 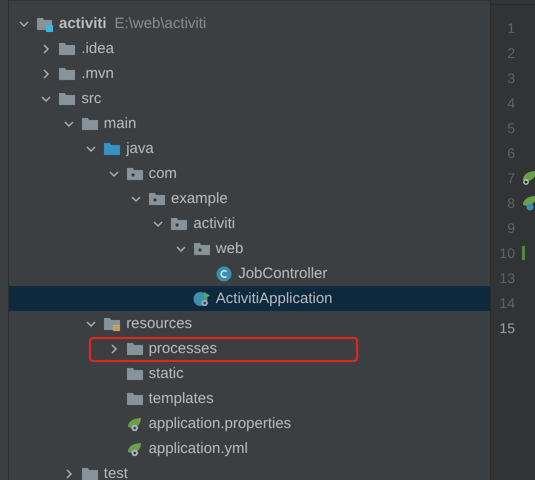 I want to click on item-label: templates, so click(x=181, y=398).